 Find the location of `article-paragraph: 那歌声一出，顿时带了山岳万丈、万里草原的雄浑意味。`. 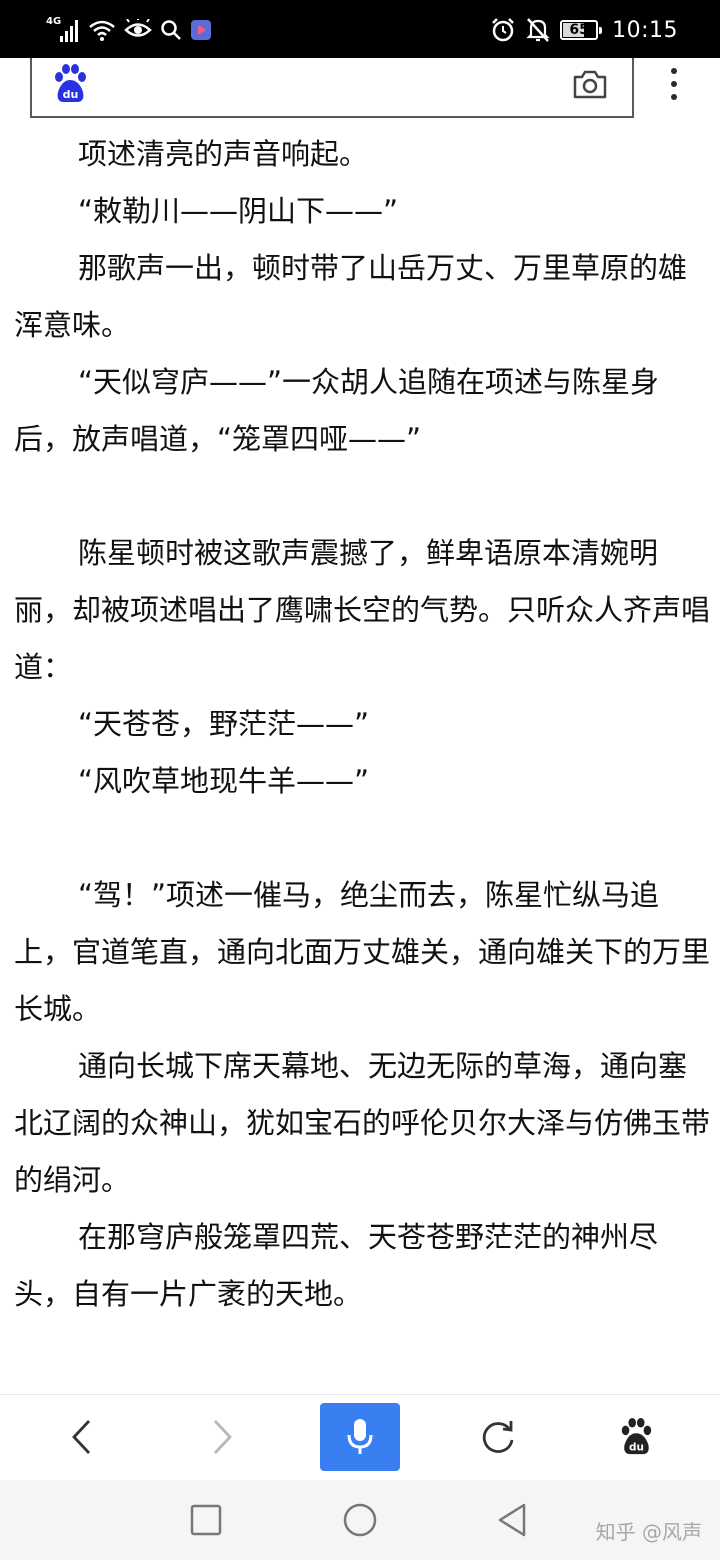

article-paragraph: 那歌声一出，顿时带了山岳万丈、万里草原的雄浑意味。 is located at coordinates (351, 296).